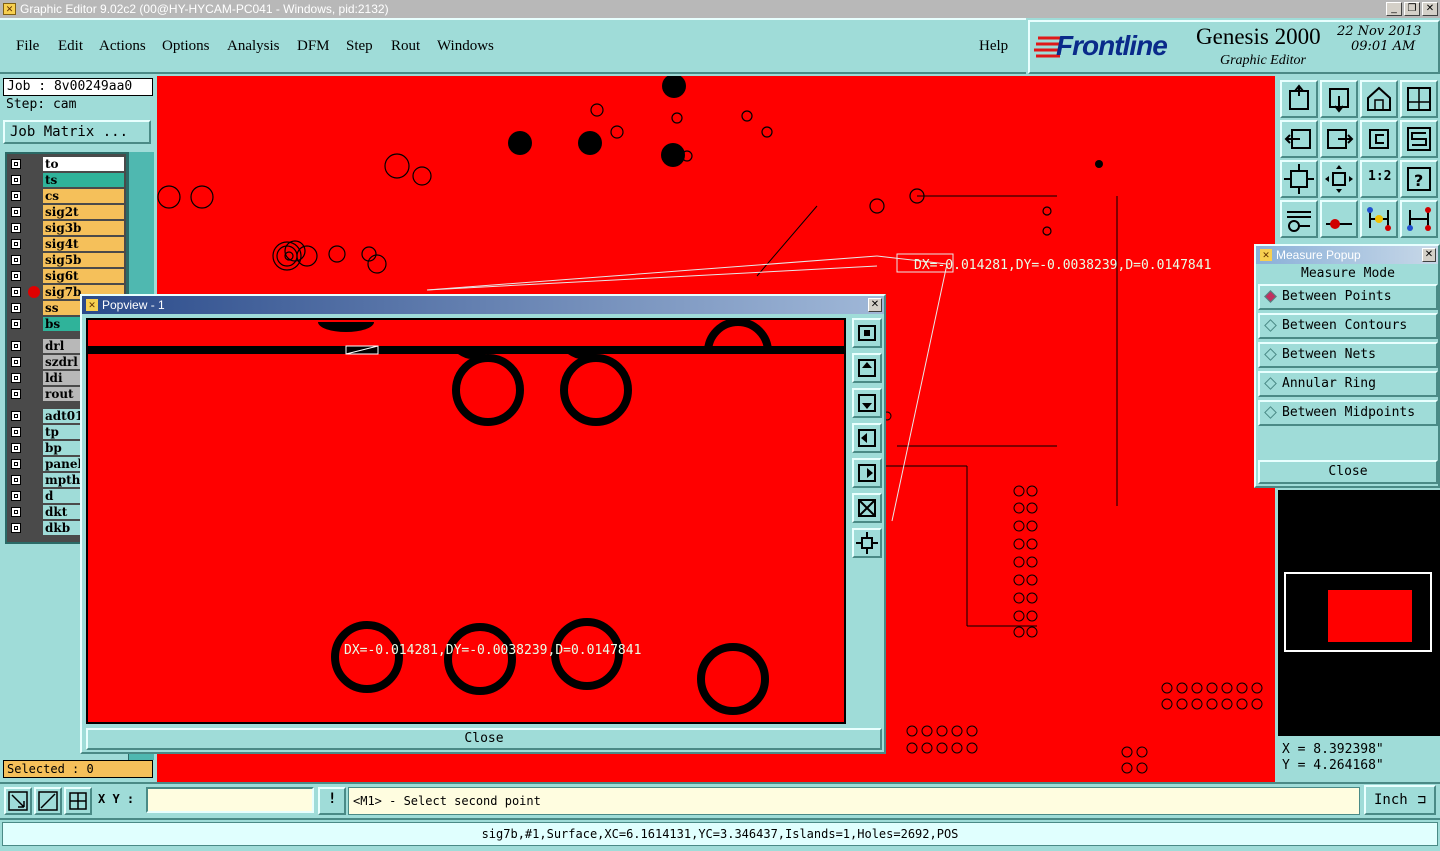 Image resolution: width=1440 pixels, height=851 pixels. I want to click on popview-pan-left-button, so click(867, 438).